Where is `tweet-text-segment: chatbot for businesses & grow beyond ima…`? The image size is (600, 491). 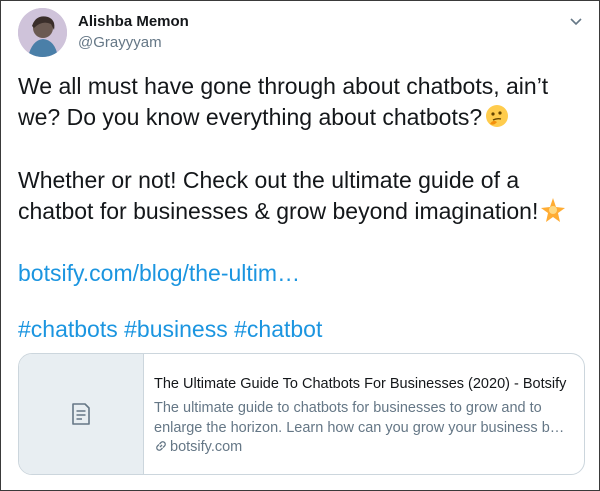
tweet-text-segment: chatbot for businesses & grow beyond ima… is located at coordinates (278, 211).